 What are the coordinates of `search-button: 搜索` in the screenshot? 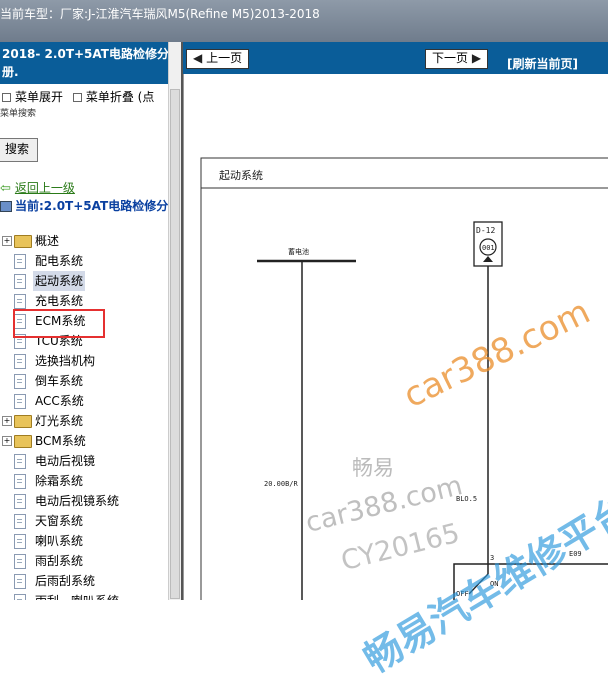 It's located at (19, 150).